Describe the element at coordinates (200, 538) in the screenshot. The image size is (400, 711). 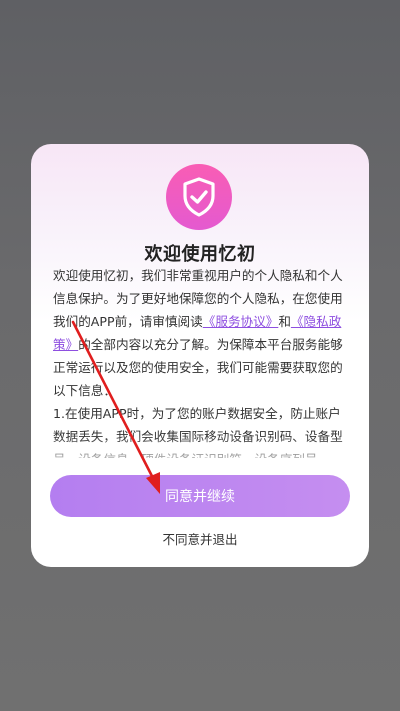
I see `disagree-exit-button: 不同意并退出` at that location.